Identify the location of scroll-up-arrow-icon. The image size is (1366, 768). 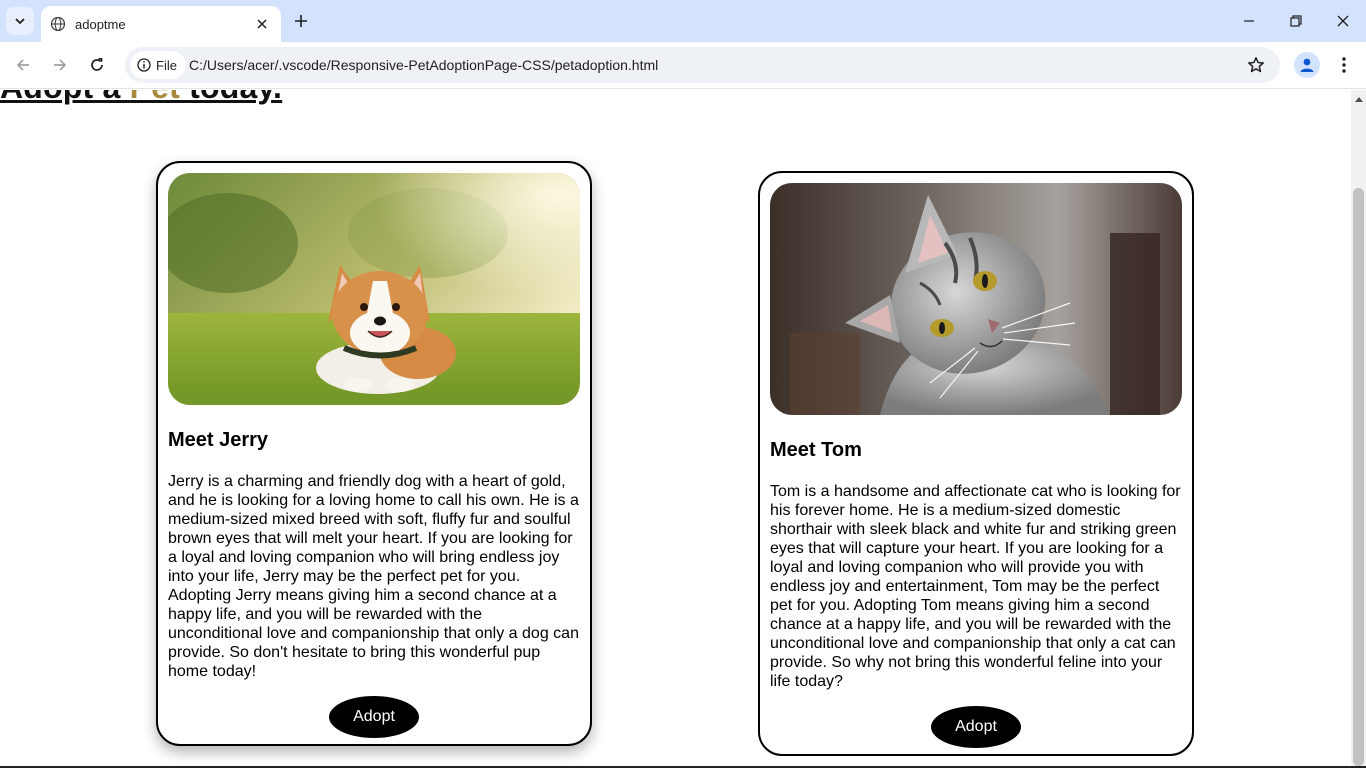
(1358, 99).